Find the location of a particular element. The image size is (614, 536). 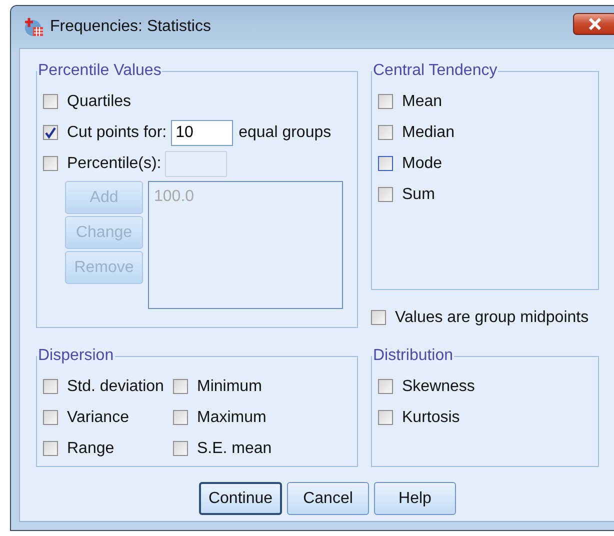

table-icon is located at coordinates (34, 27).